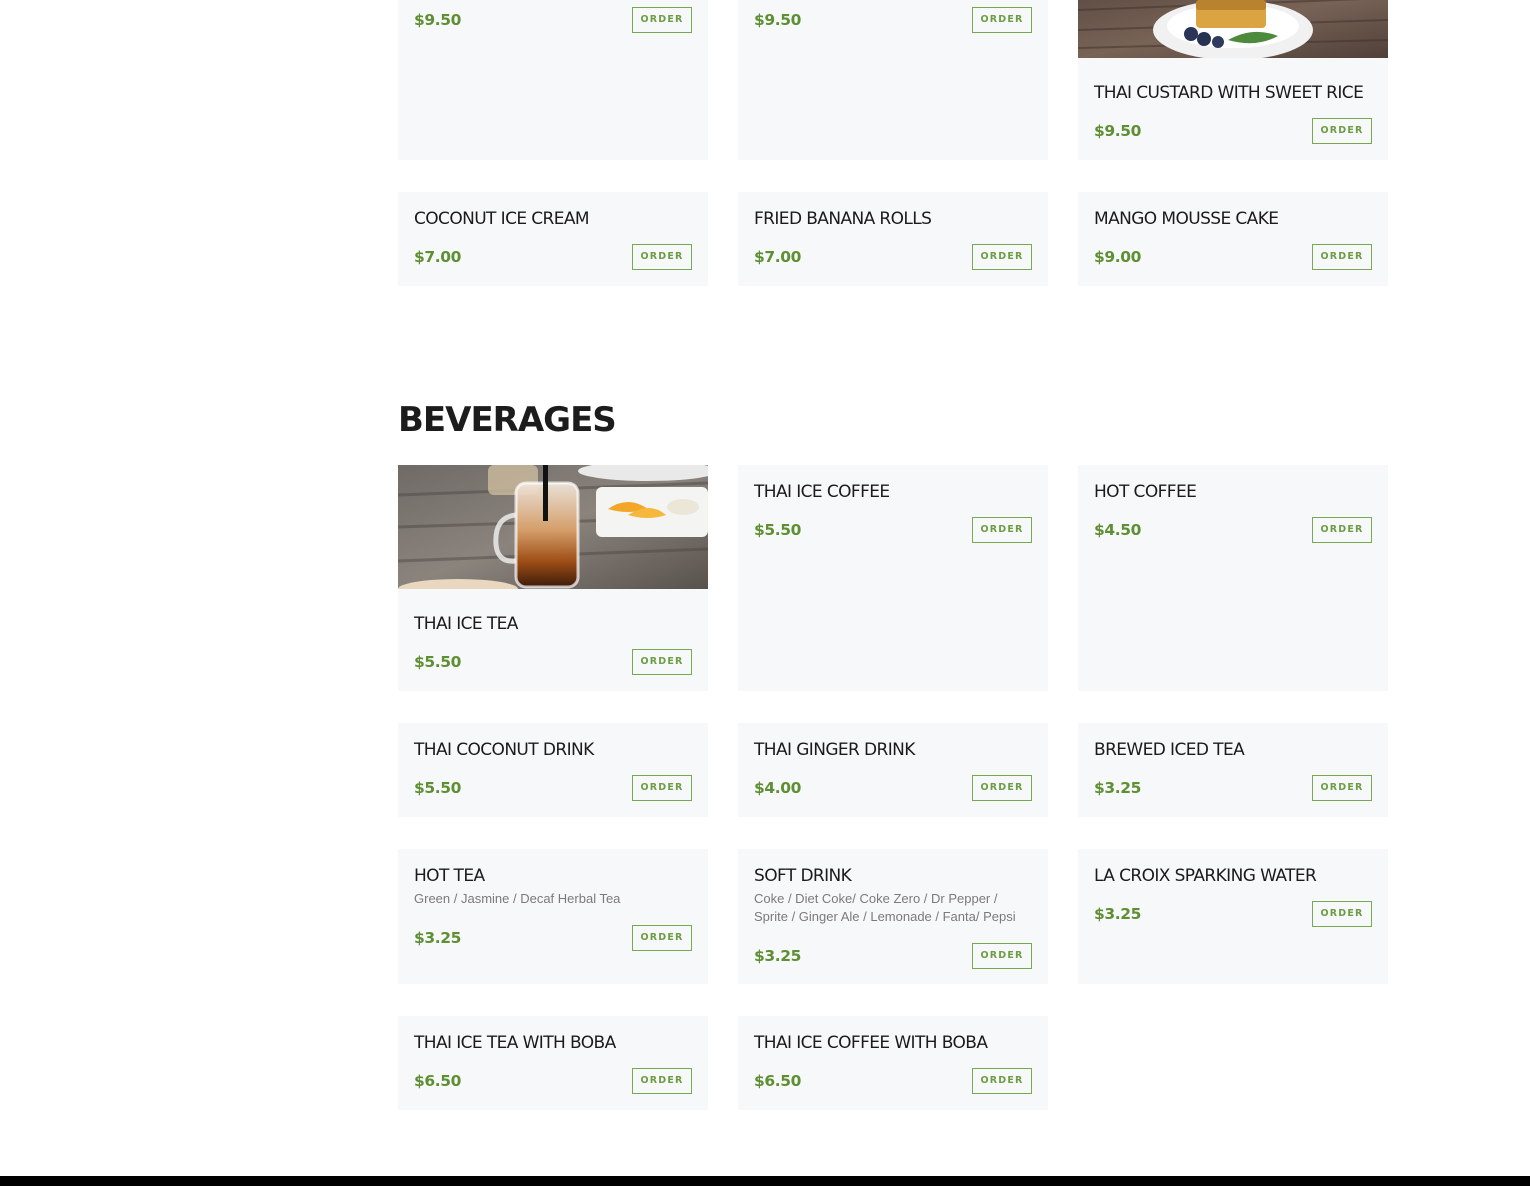 The image size is (1530, 1186). I want to click on menu-item-card: MANGO MOUSSE CAKE $9.00 ORDER, so click(1233, 239).